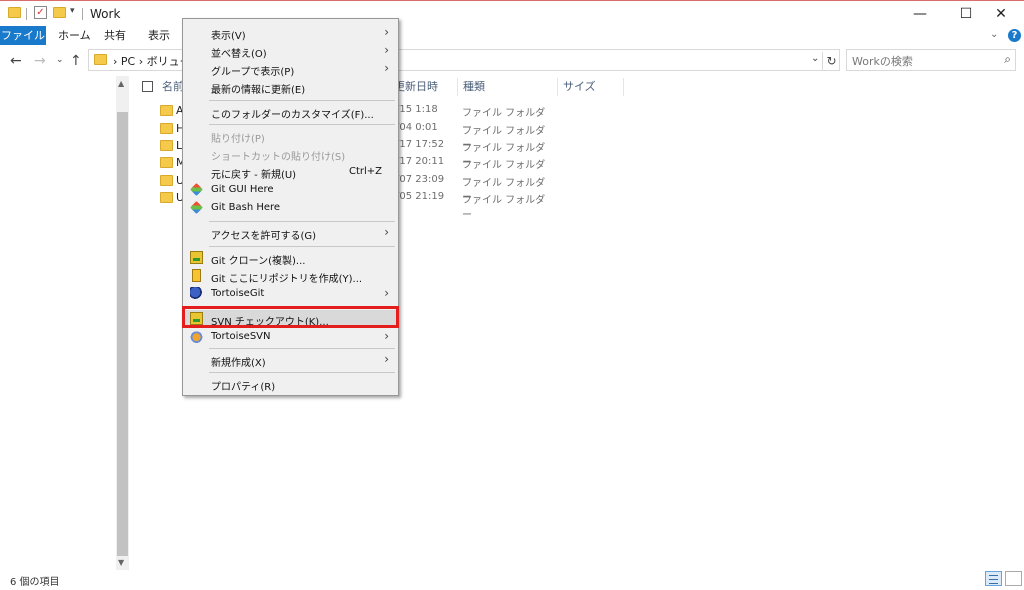 The height and width of the screenshot is (590, 1024). What do you see at coordinates (147, 86) in the screenshot?
I see `select-all-checkbox` at bounding box center [147, 86].